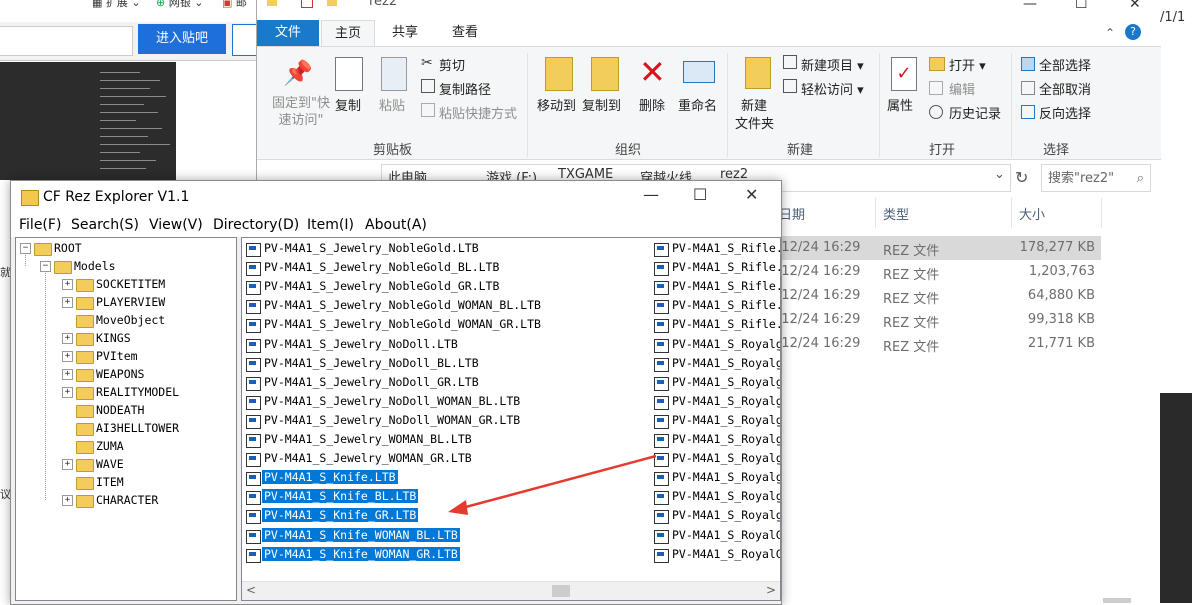 This screenshot has height=605, width=1192. I want to click on annotation-arrow, so click(552, 484).